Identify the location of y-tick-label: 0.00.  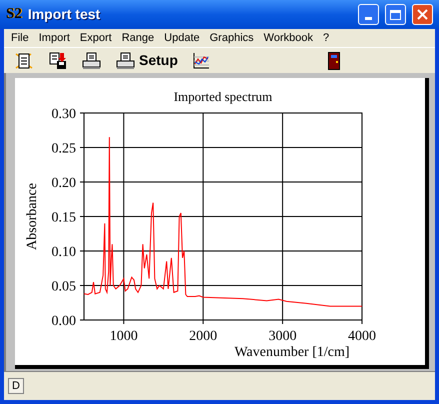
(64, 321).